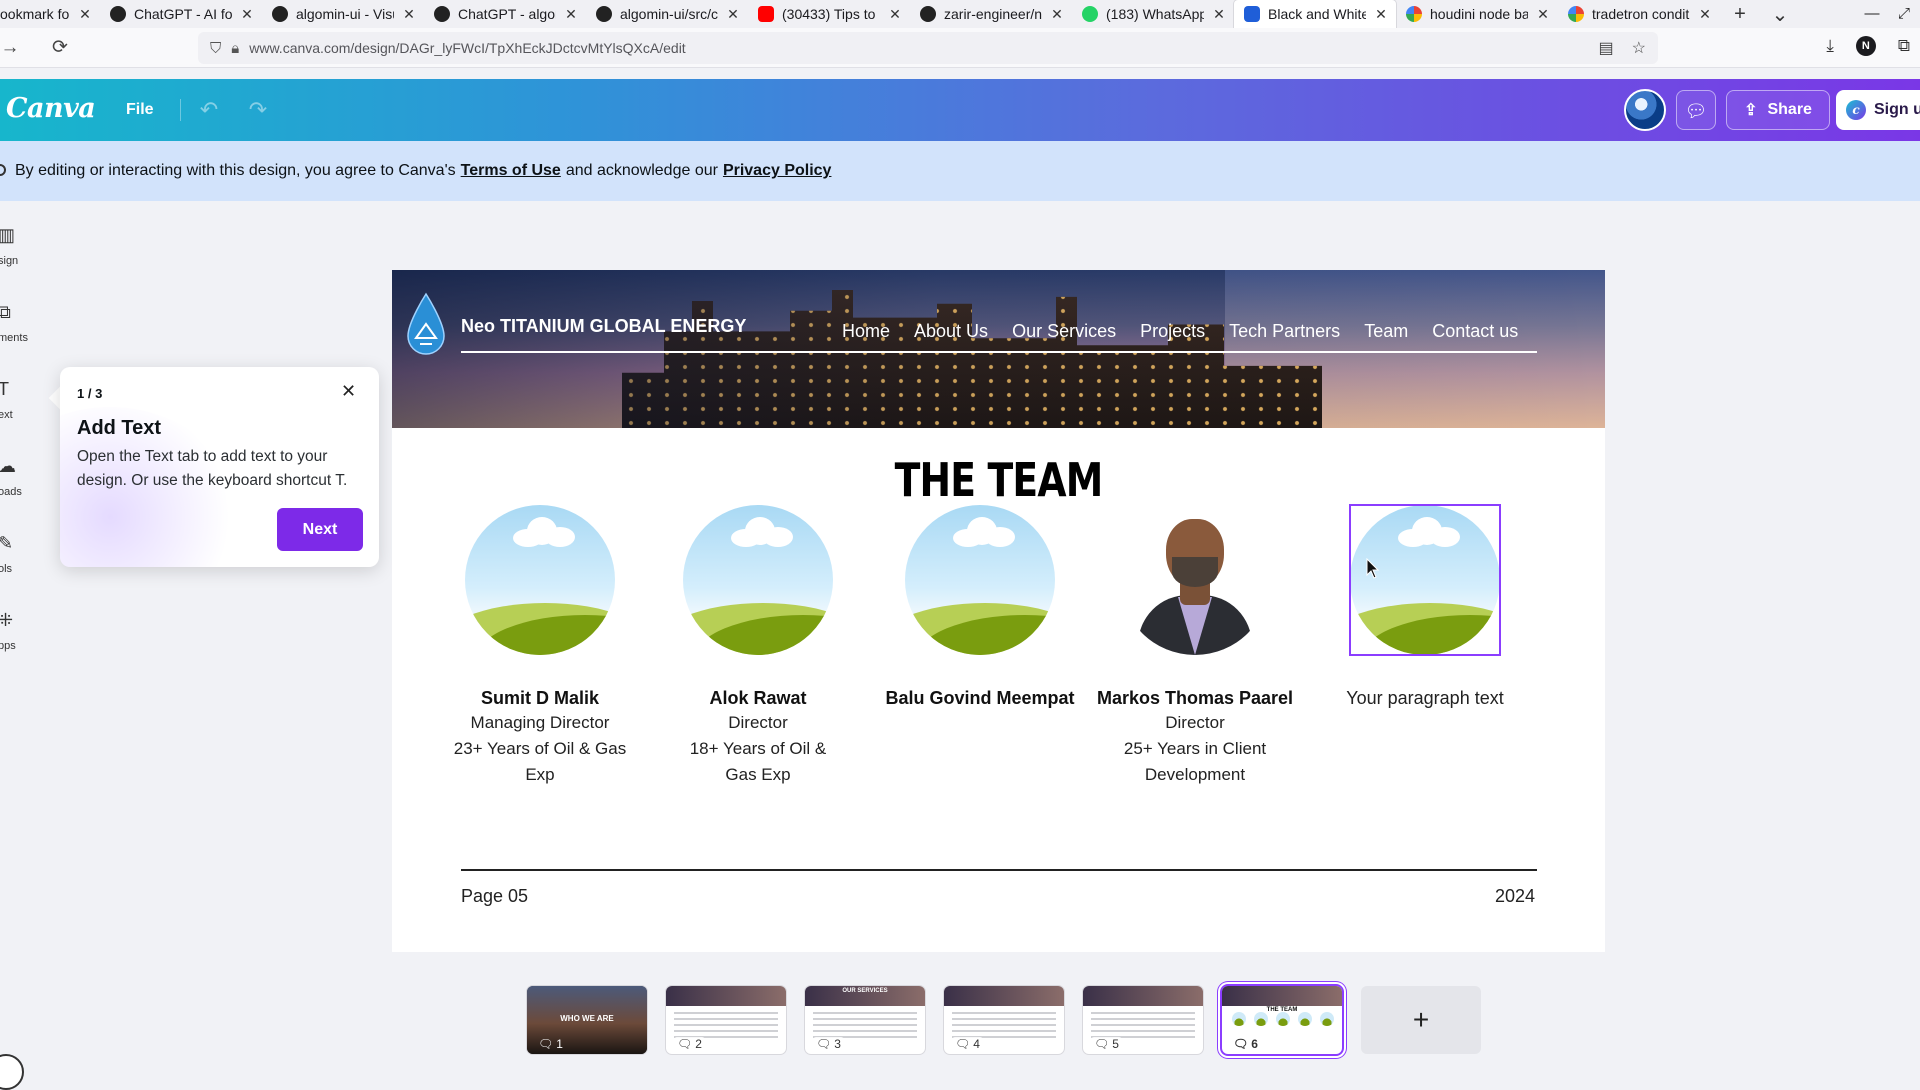  What do you see at coordinates (426, 325) in the screenshot?
I see `oil-drop-logo-icon` at bounding box center [426, 325].